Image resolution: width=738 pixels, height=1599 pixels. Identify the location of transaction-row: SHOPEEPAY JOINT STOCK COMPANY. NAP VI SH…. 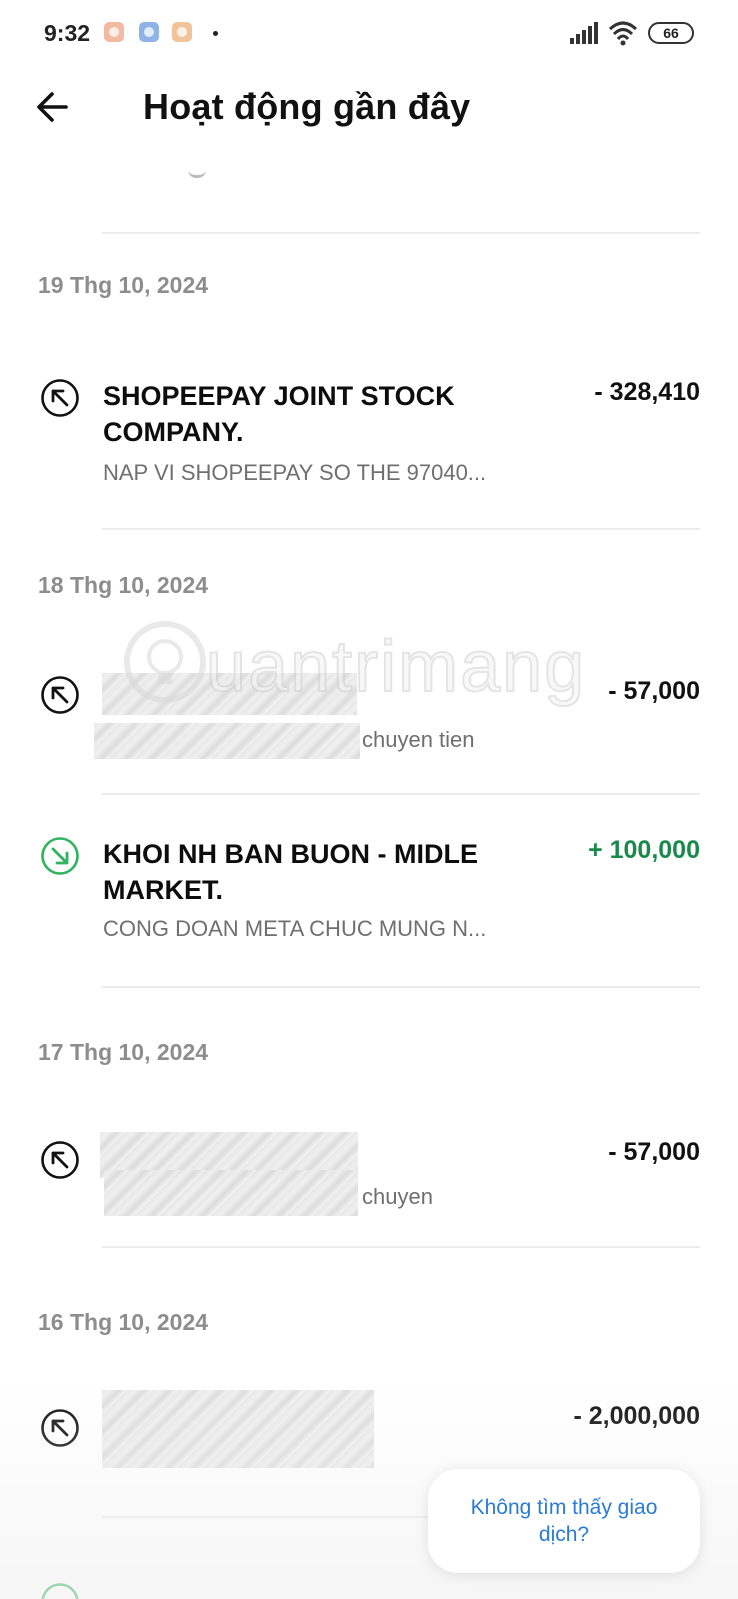
(369, 447).